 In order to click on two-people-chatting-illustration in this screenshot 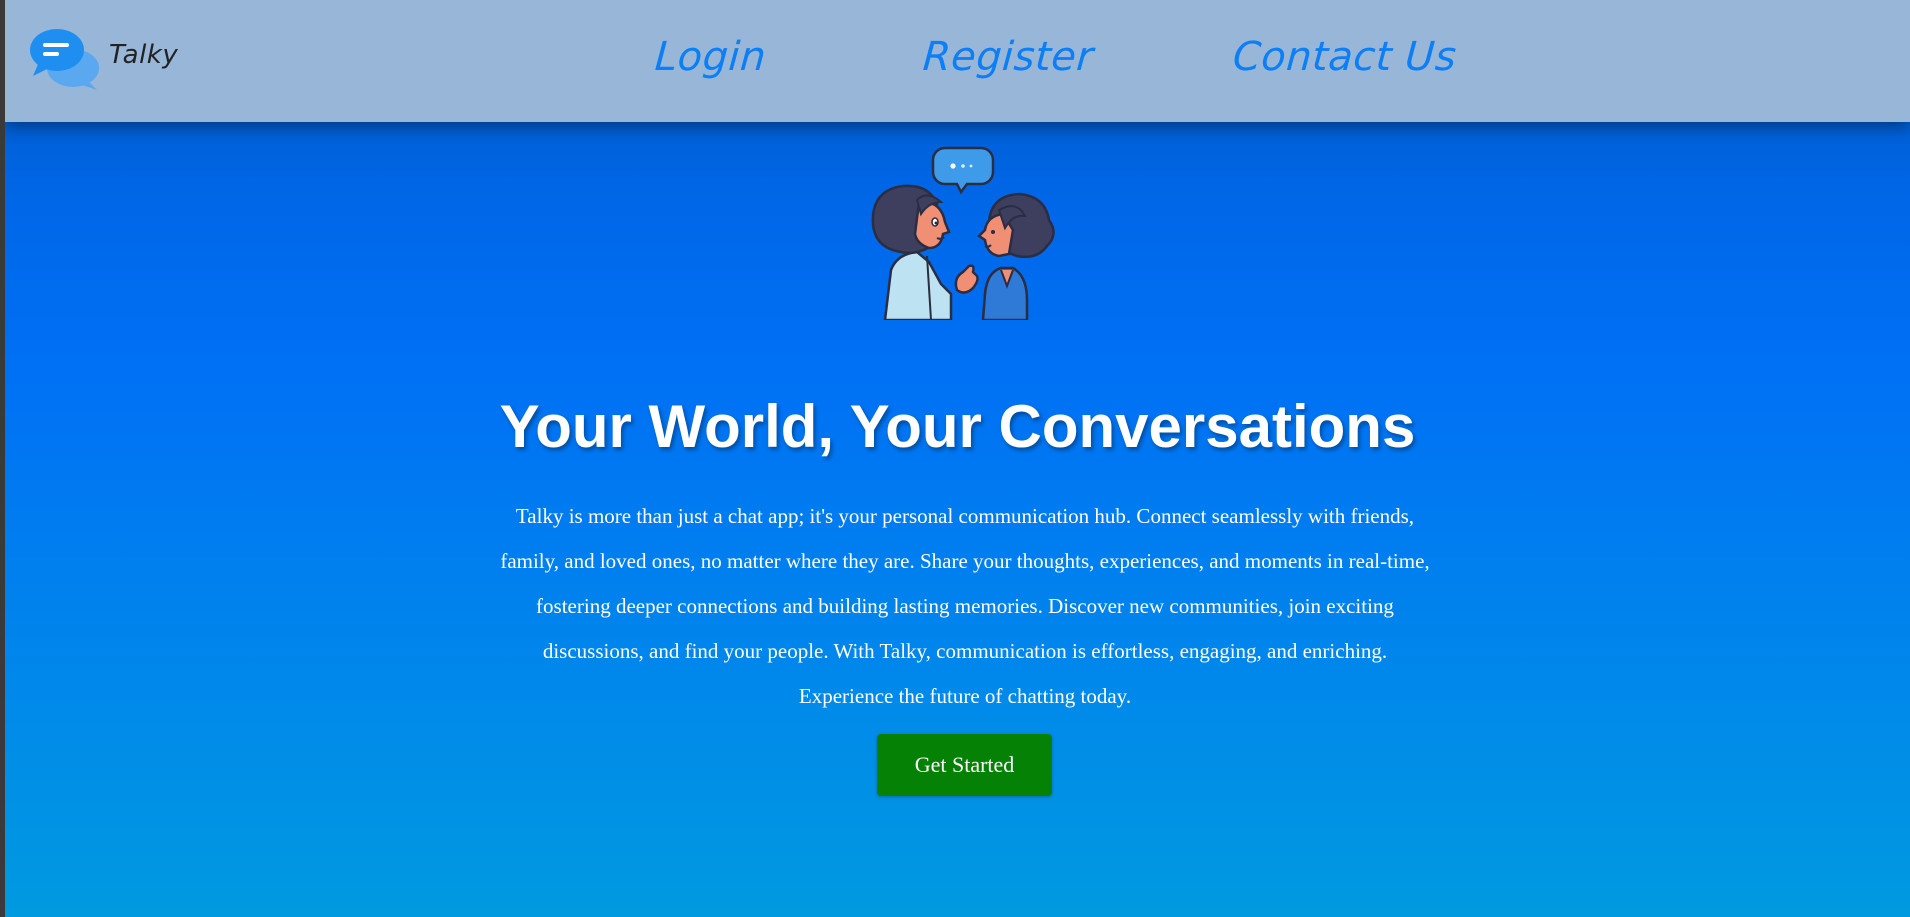, I will do `click(963, 233)`.